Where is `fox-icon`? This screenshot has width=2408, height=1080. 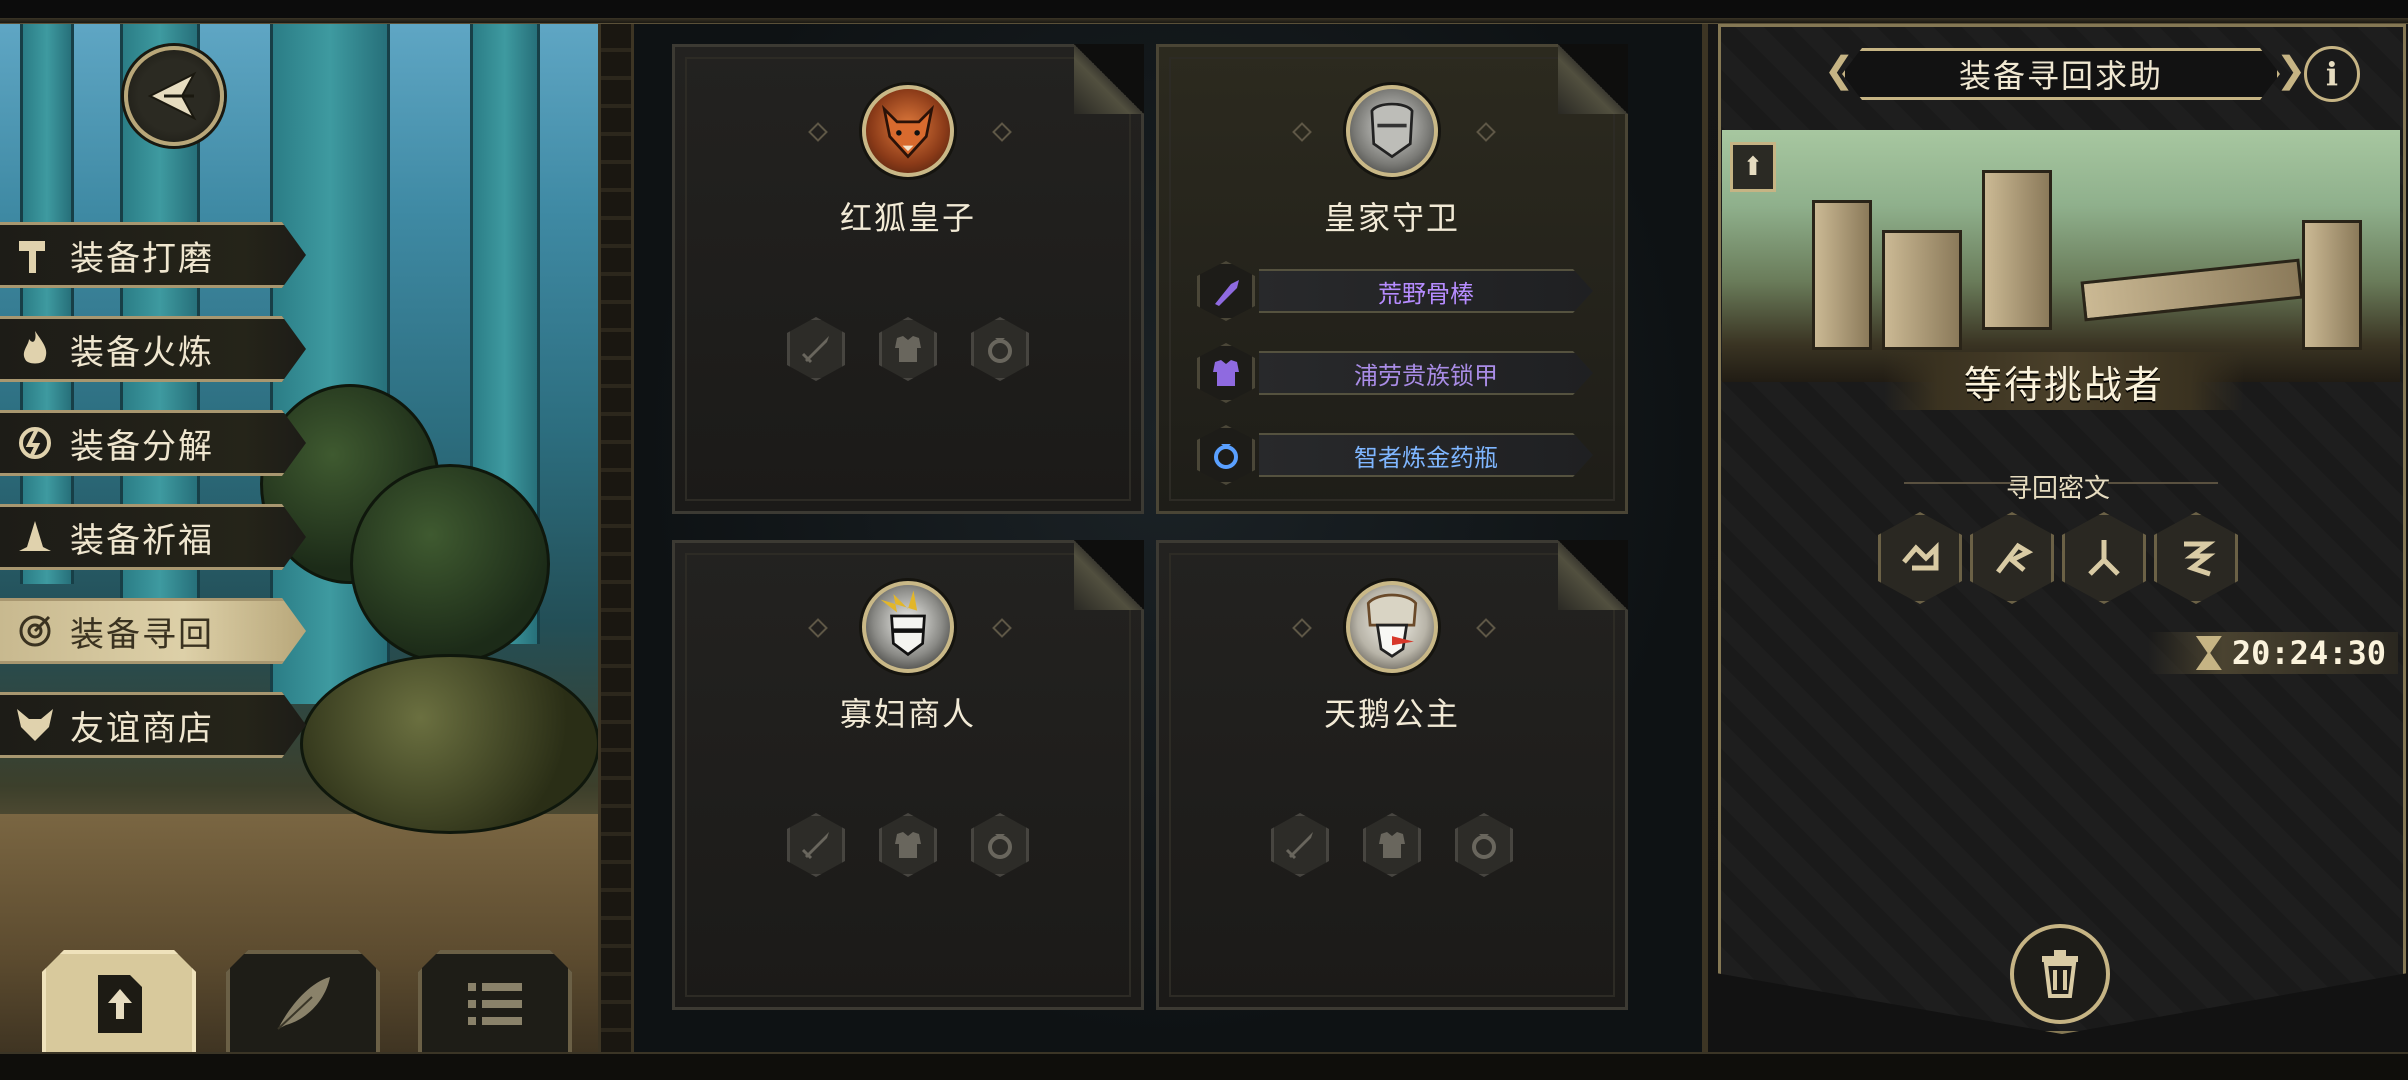 fox-icon is located at coordinates (35, 725).